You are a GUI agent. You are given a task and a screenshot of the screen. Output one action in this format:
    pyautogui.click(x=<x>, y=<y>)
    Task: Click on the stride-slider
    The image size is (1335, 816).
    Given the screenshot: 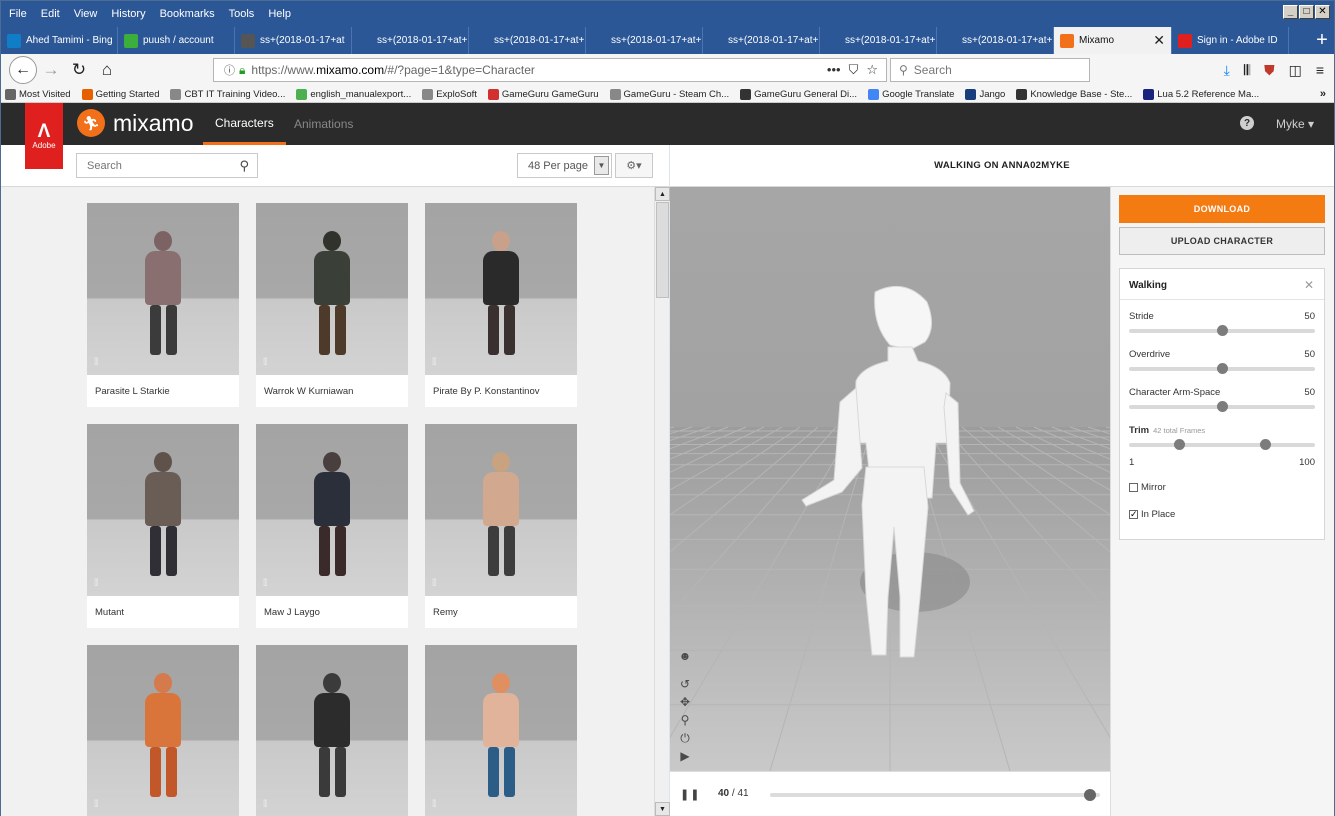 What is the action you would take?
    pyautogui.click(x=1222, y=330)
    